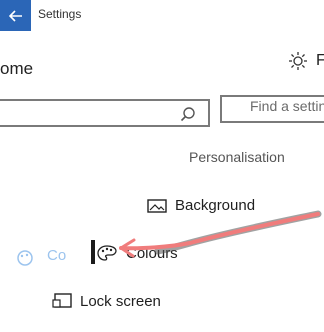 The height and width of the screenshot is (332, 324). What do you see at coordinates (120, 301) in the screenshot?
I see `nav-item-label: Lock screen` at bounding box center [120, 301].